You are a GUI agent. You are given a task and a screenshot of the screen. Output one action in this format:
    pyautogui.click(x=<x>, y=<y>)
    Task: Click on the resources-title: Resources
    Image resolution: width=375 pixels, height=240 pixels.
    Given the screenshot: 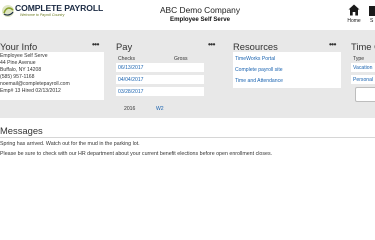 What is the action you would take?
    pyautogui.click(x=255, y=46)
    